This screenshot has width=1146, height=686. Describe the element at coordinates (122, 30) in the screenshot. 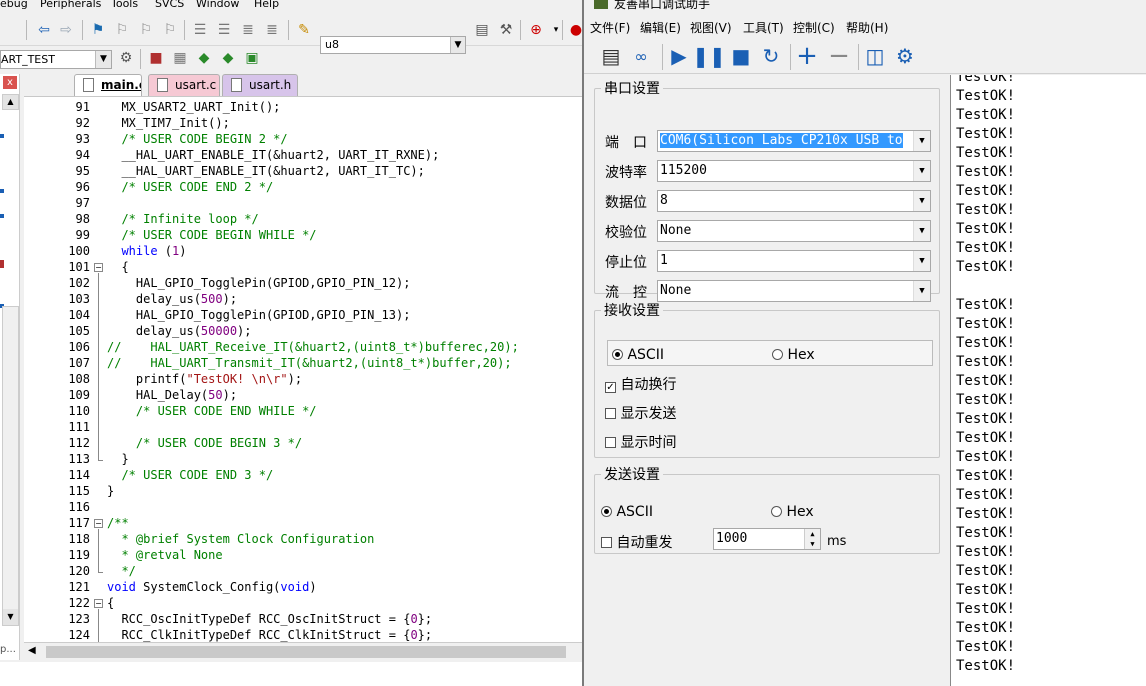

I see `bookmark-prev-icon: ⚐` at that location.